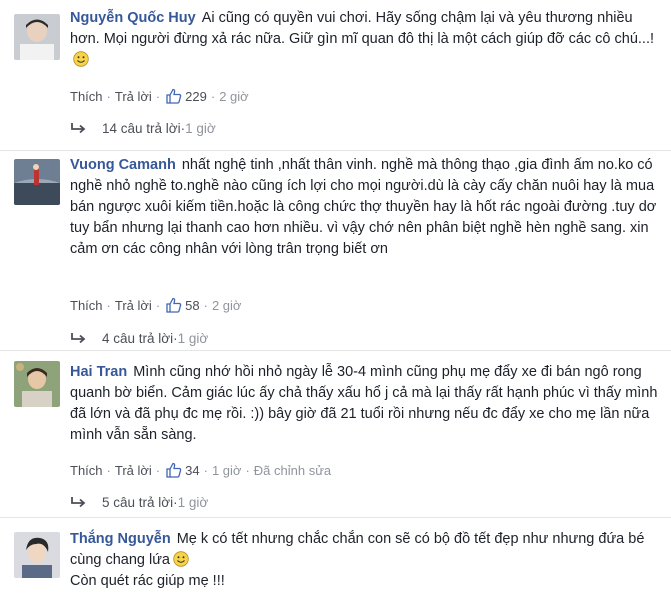 The image size is (671, 600). I want to click on view-replies: 14 câu trả lời · 1 giờ, so click(143, 128).